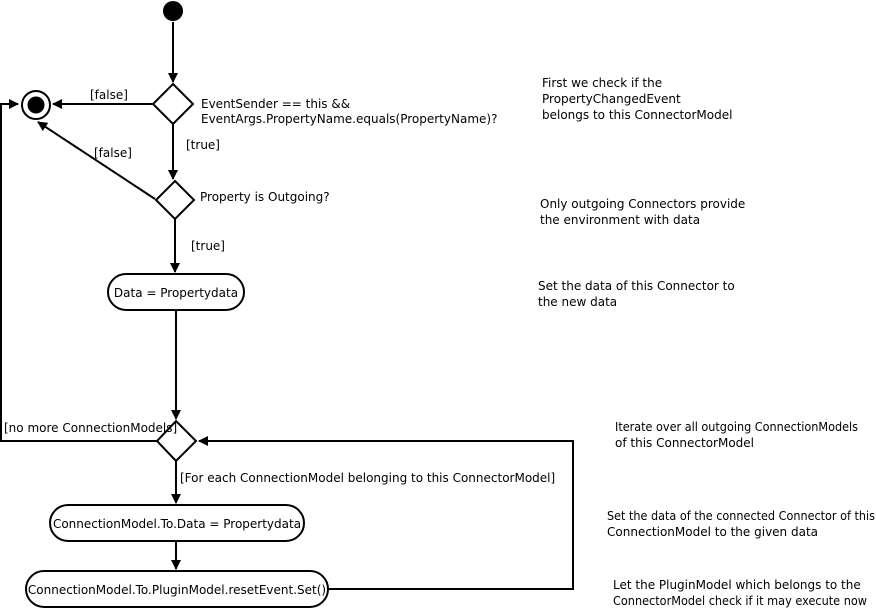 The image size is (876, 608). I want to click on guard-no-more: [no more ConnectionModels], so click(90, 428).